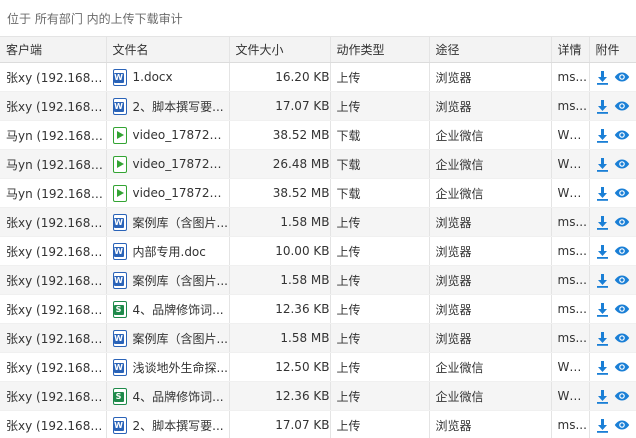 The height and width of the screenshot is (438, 636). What do you see at coordinates (280, 424) in the screenshot?
I see `filesize-cell: 17.07 KB` at bounding box center [280, 424].